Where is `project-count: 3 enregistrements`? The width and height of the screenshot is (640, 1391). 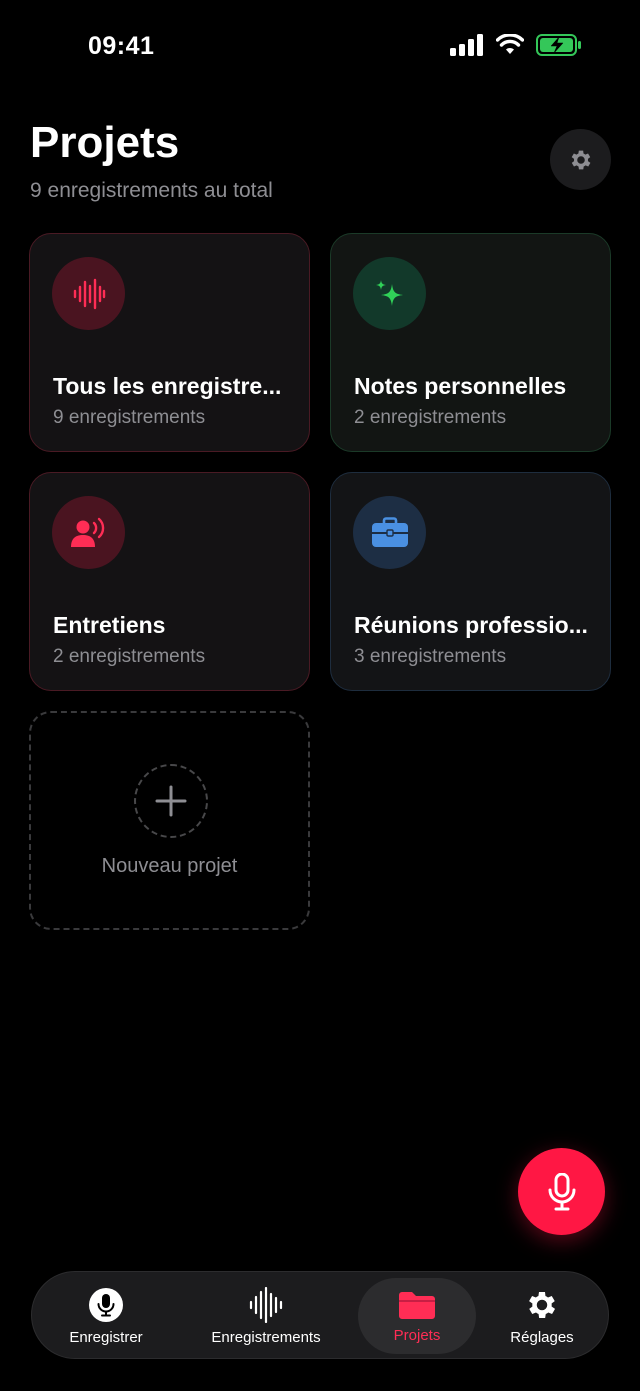 project-count: 3 enregistrements is located at coordinates (430, 656).